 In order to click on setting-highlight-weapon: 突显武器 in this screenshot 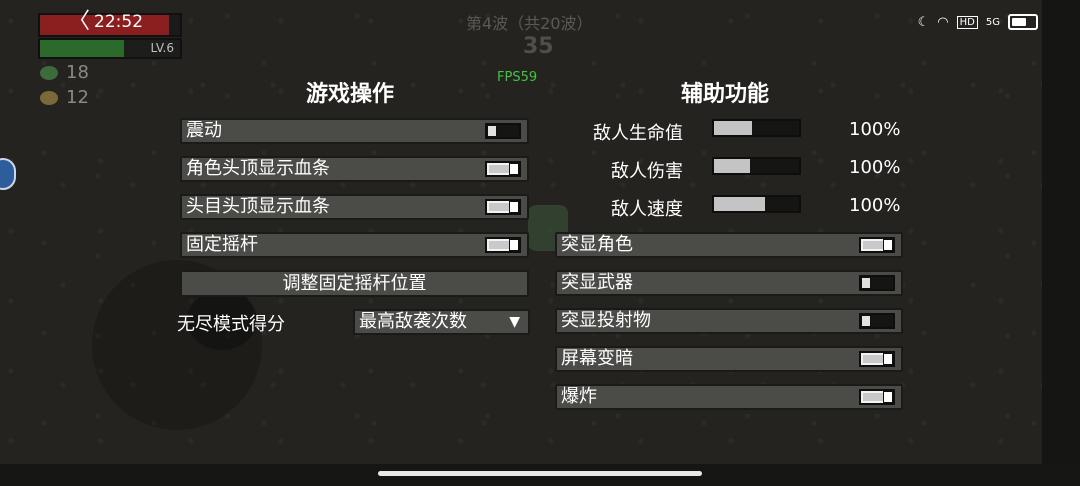, I will do `click(729, 283)`.